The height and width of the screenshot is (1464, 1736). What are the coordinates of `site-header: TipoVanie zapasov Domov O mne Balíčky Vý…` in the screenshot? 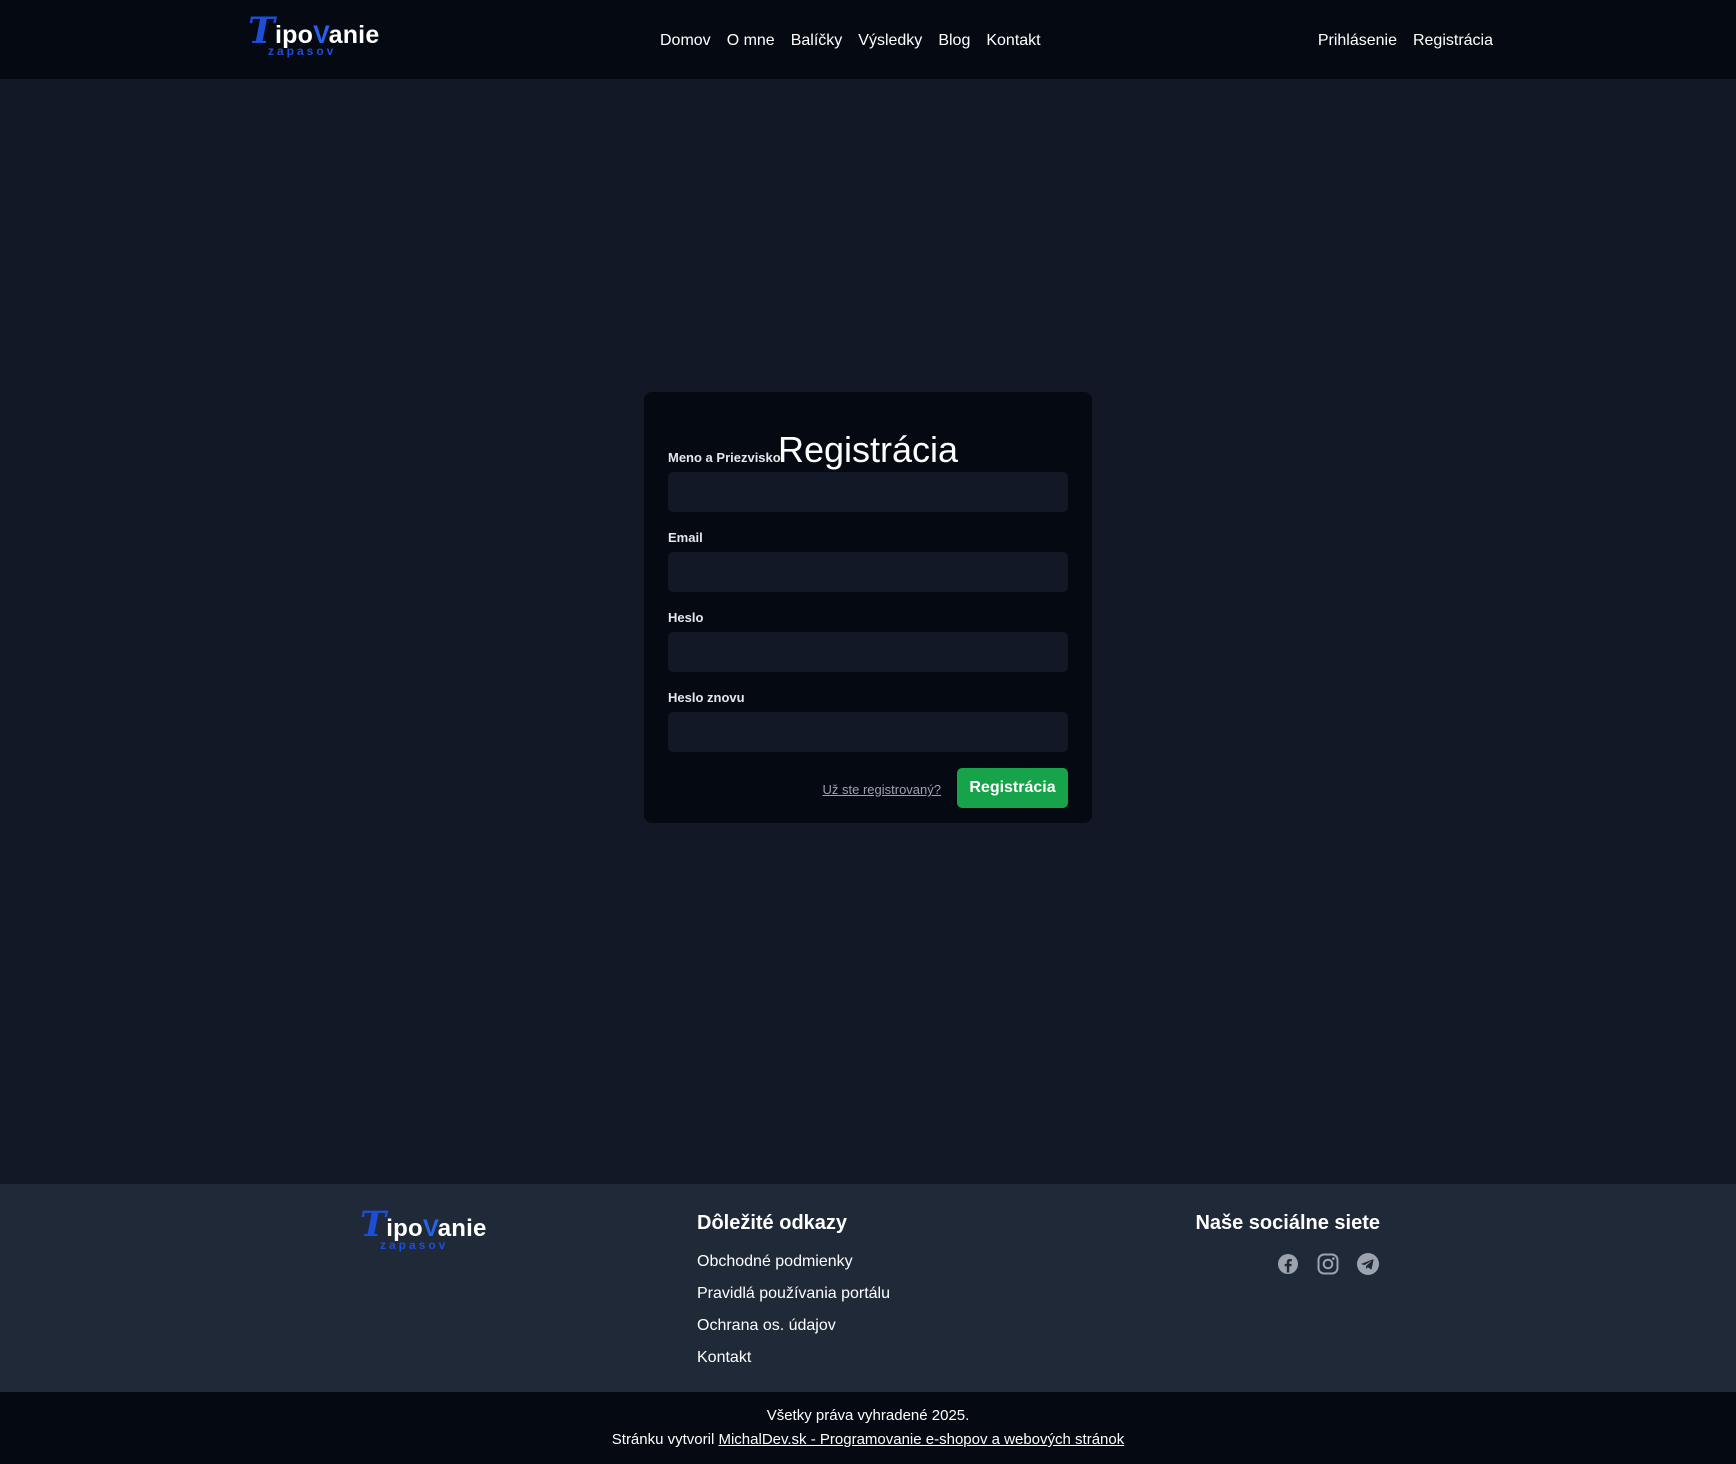 It's located at (868, 39).